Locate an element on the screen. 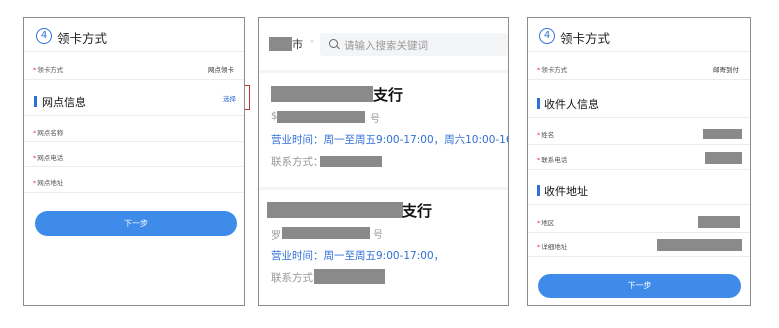 This screenshot has height=328, width=779. search-icon is located at coordinates (333, 43).